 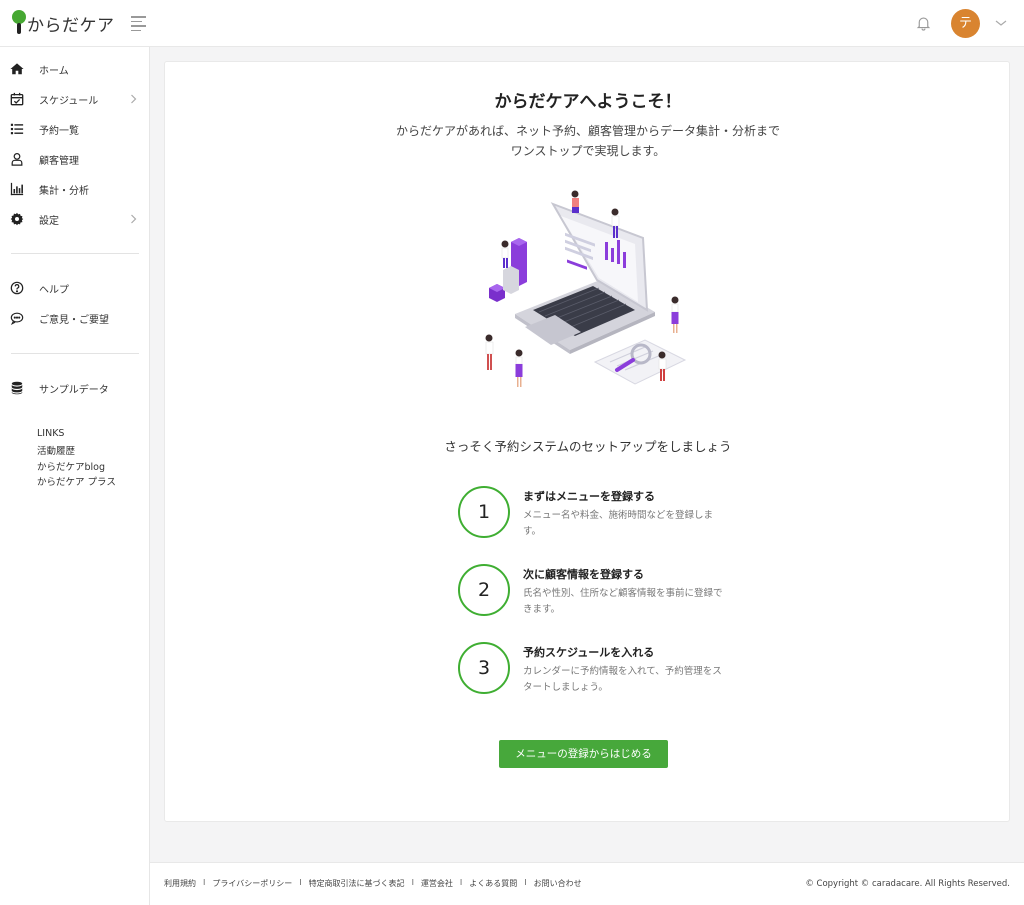 What do you see at coordinates (437, 883) in the screenshot?
I see `footer-link-company: 運営会社` at bounding box center [437, 883].